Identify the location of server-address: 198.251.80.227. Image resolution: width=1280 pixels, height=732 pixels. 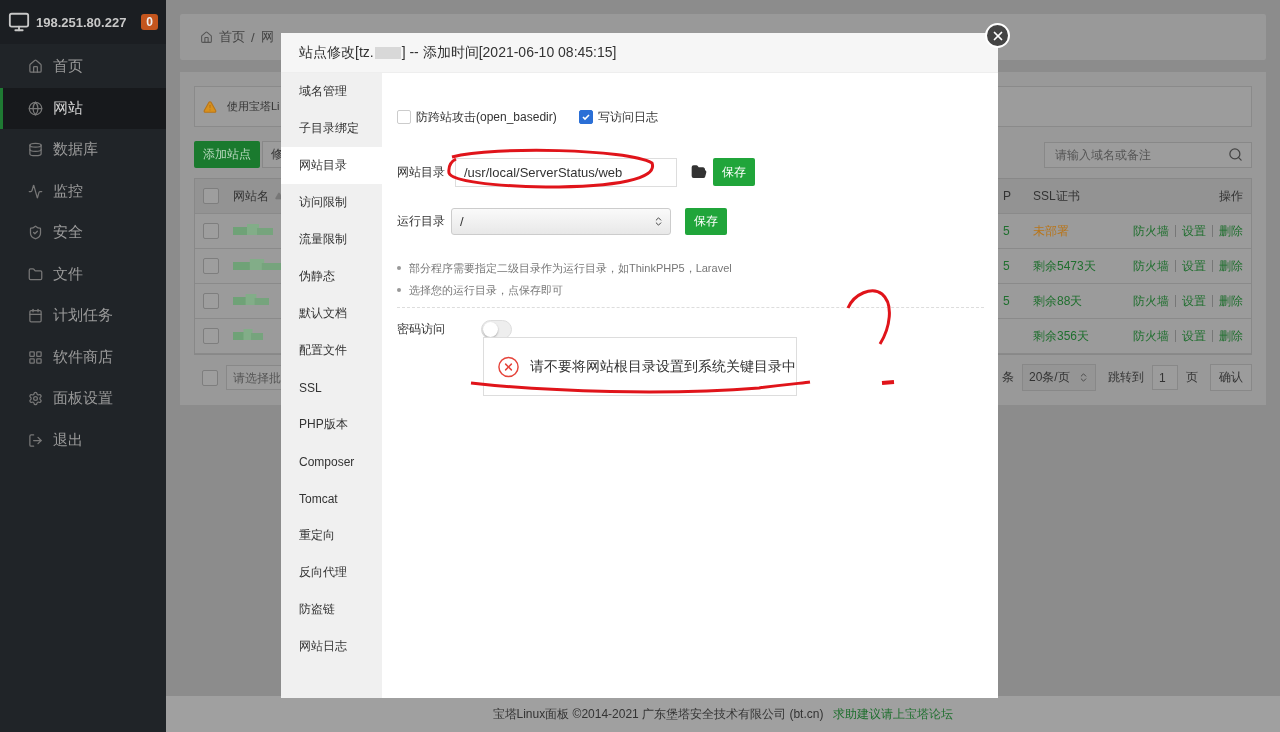
(81, 22).